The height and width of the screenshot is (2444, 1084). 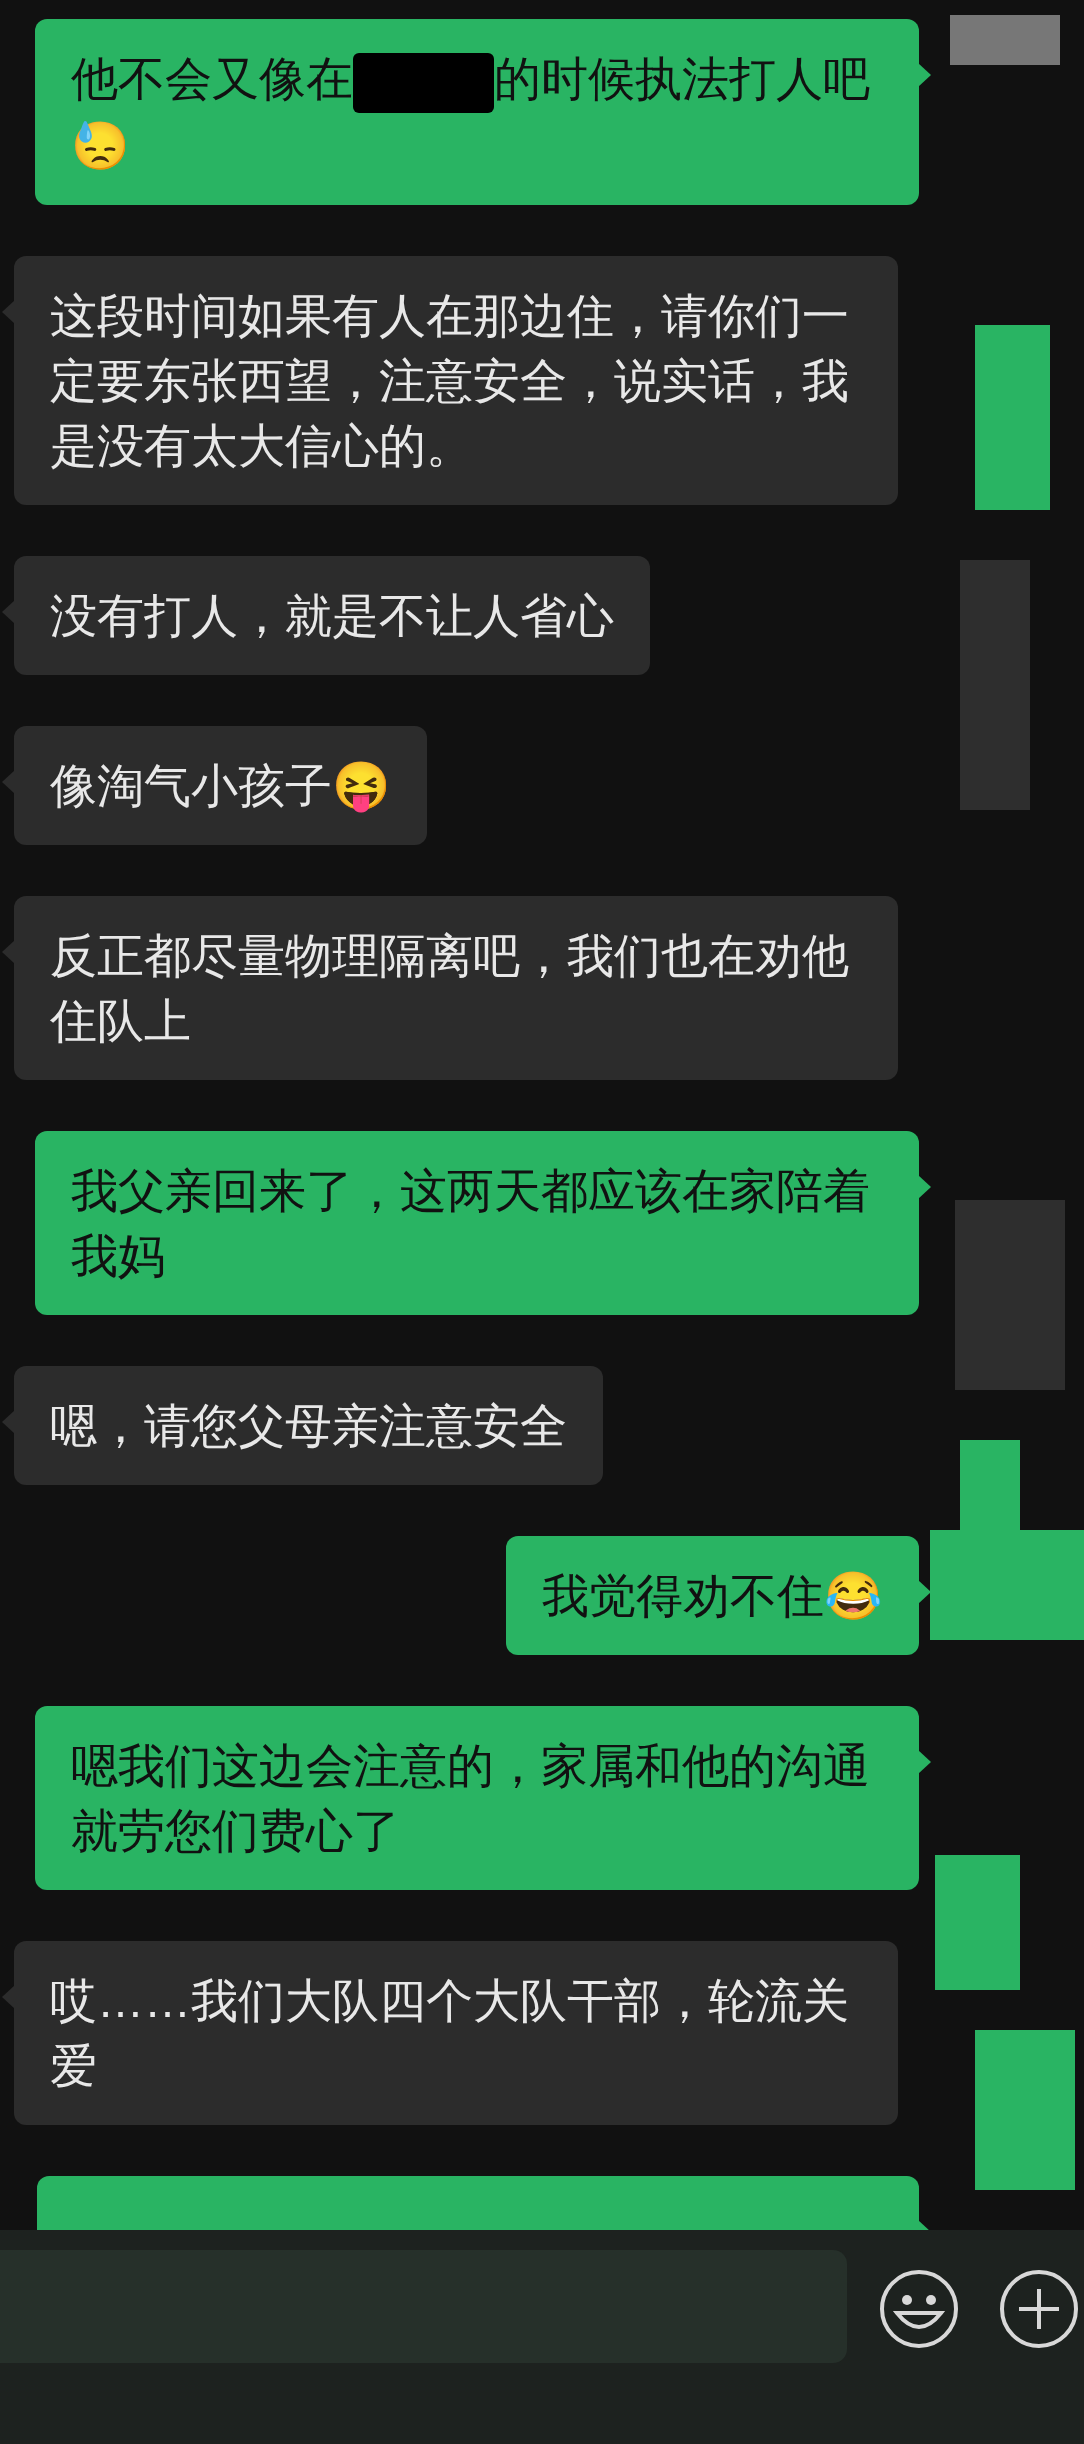 What do you see at coordinates (212, 78) in the screenshot?
I see `message-text: 他不会又像在` at bounding box center [212, 78].